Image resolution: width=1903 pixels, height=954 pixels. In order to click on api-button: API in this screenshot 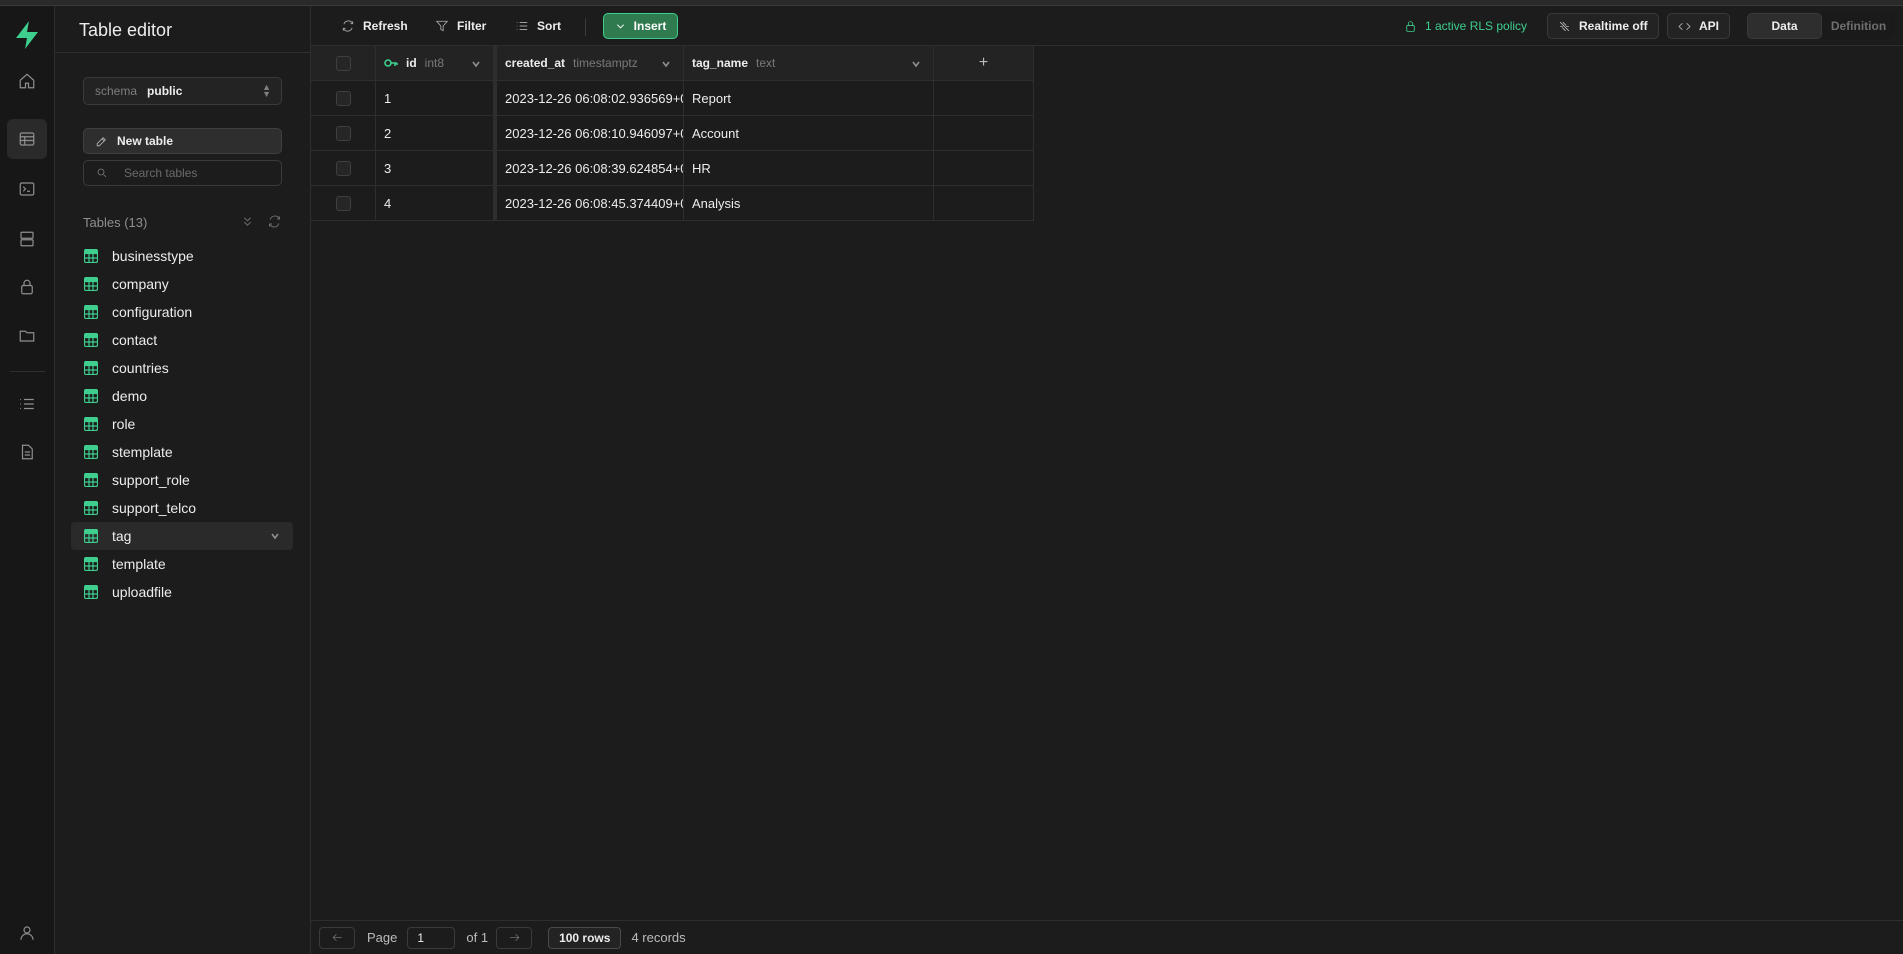, I will do `click(1699, 26)`.